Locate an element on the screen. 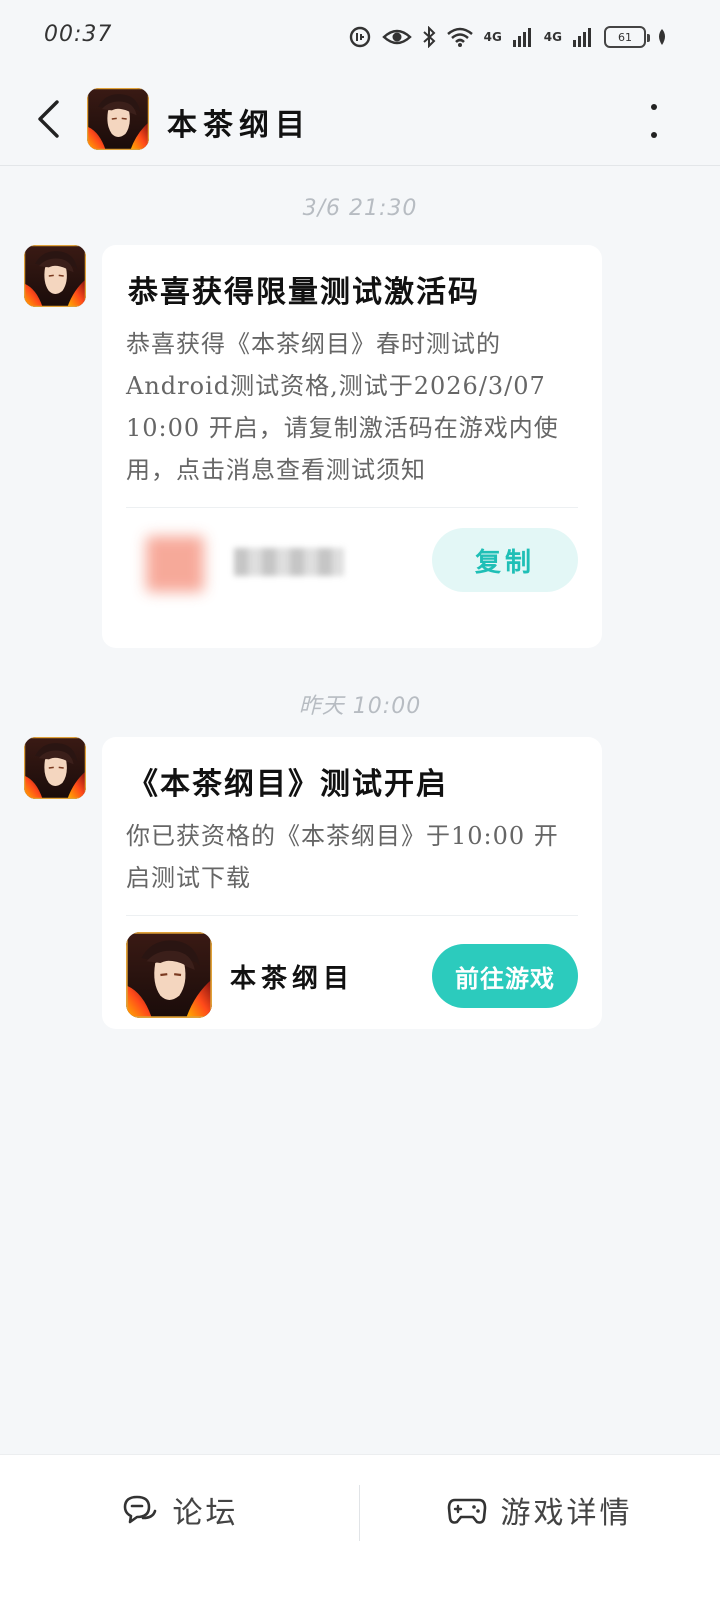  tab-forum-label: 论坛 is located at coordinates (205, 1513).